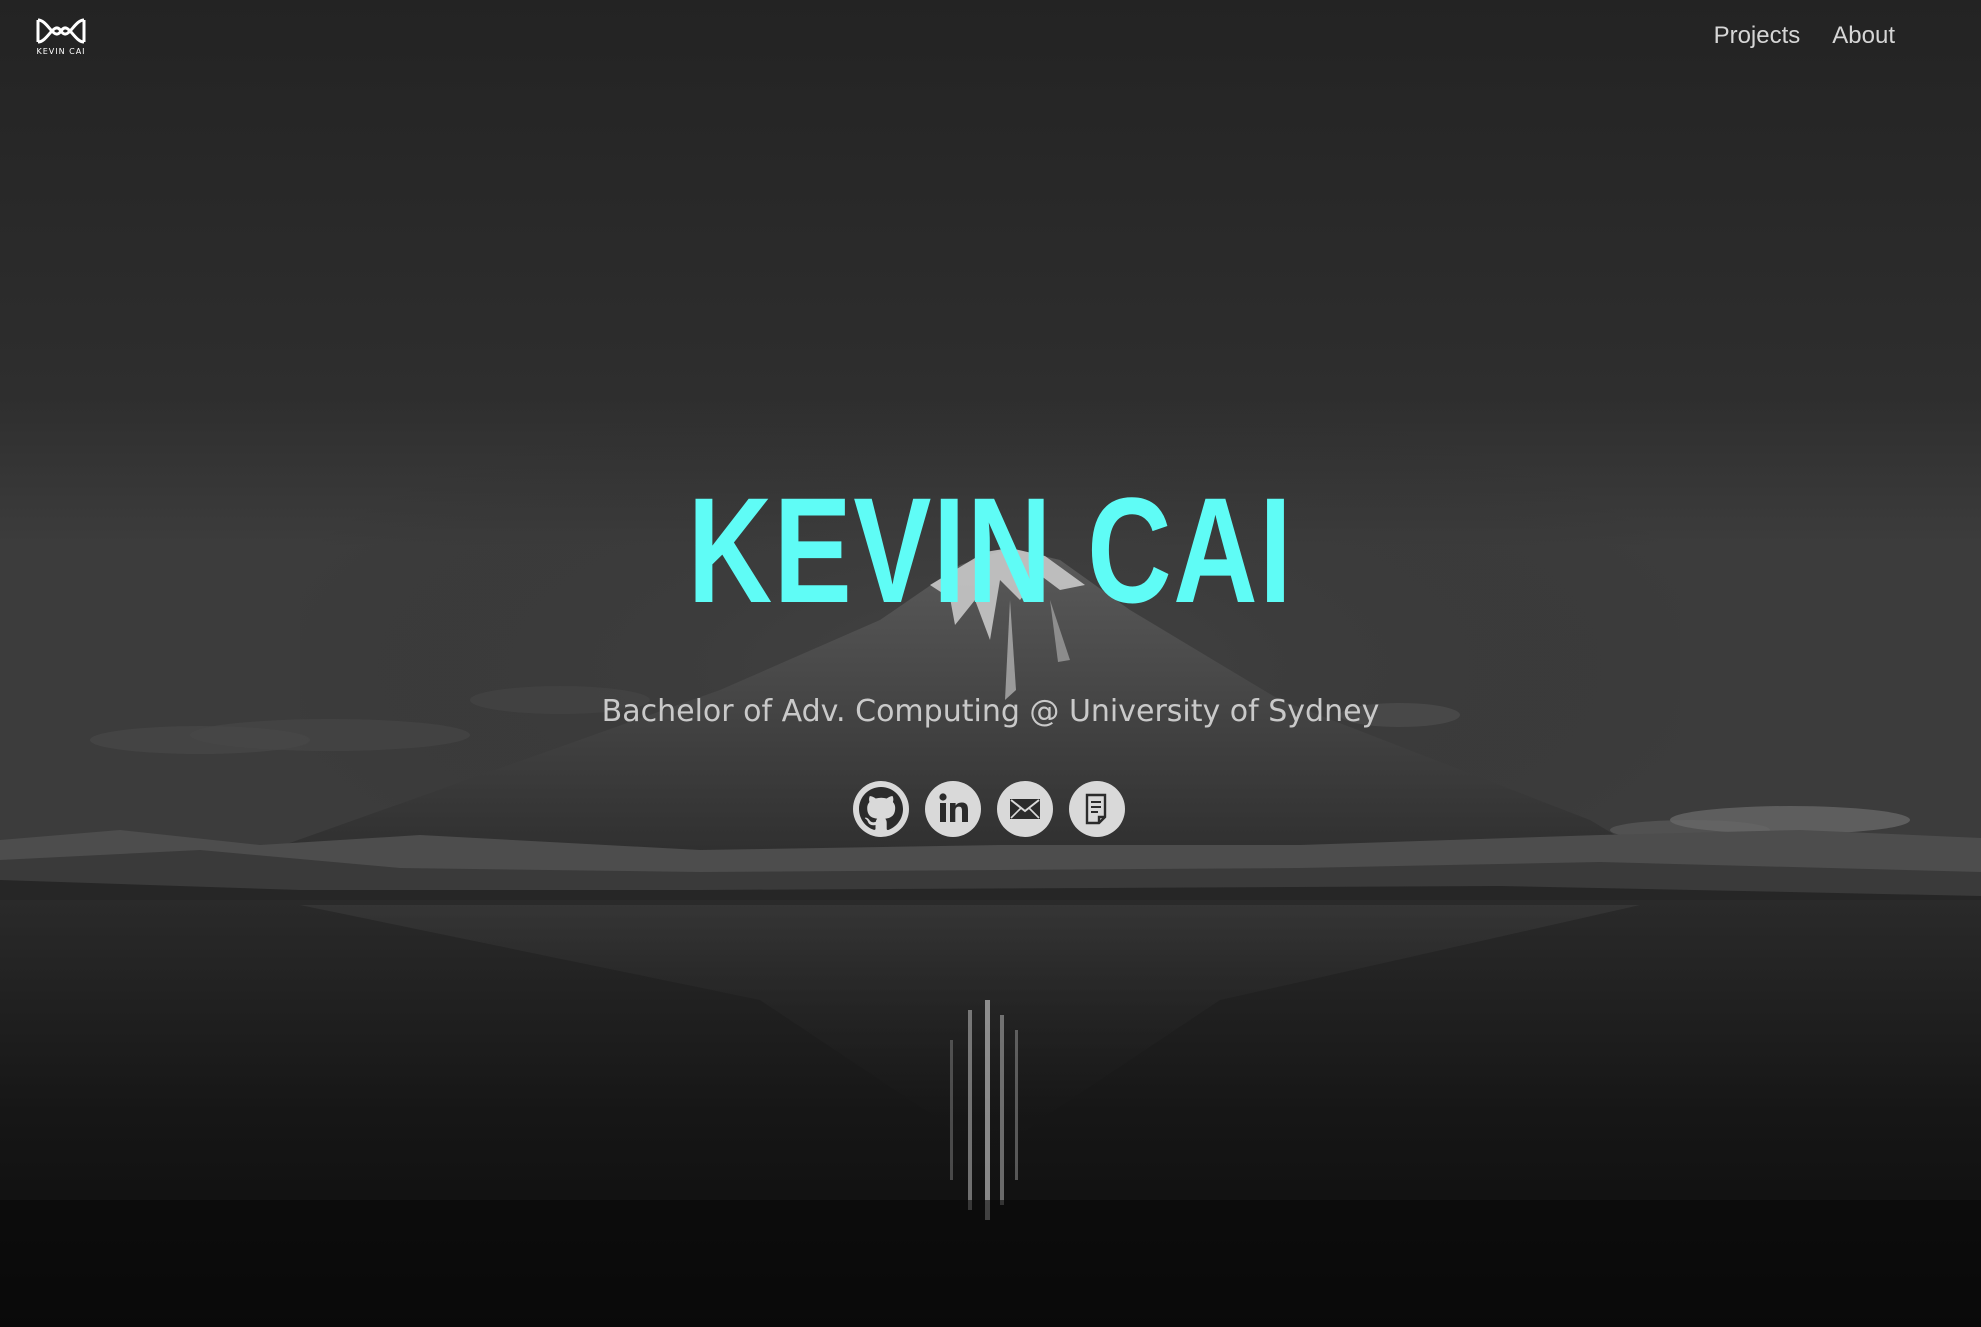 The width and height of the screenshot is (1981, 1327). I want to click on nav-link-about: About, so click(1863, 36).